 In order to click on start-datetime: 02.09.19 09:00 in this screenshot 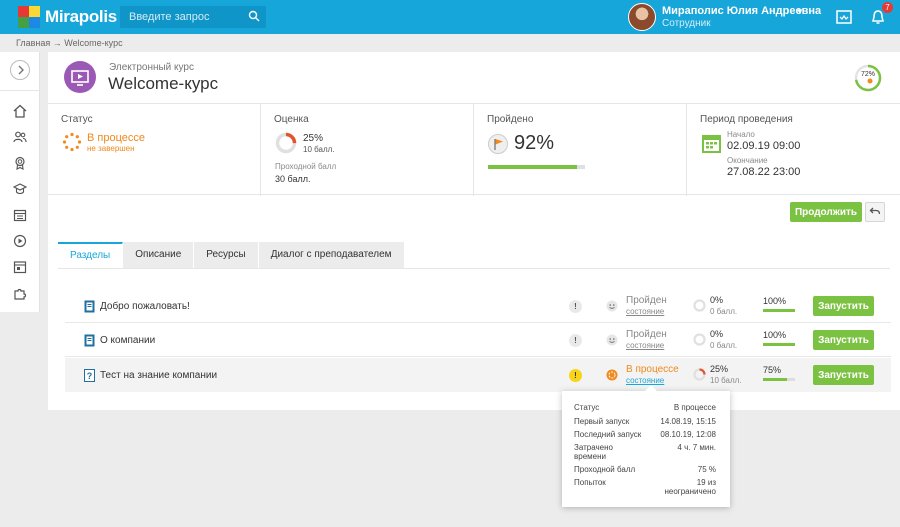, I will do `click(763, 146)`.